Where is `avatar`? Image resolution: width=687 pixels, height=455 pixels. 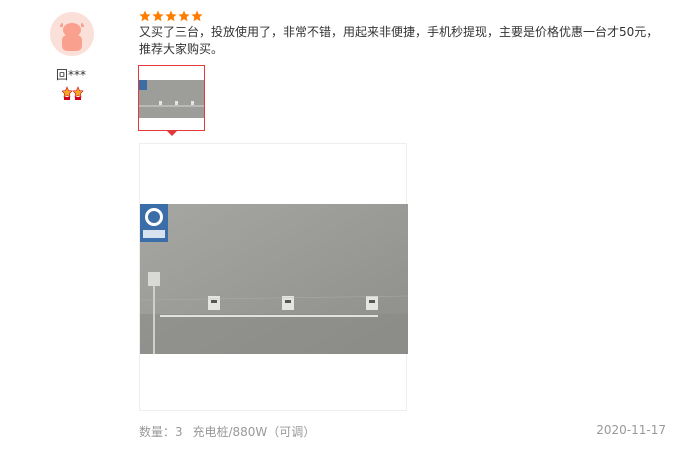
avatar is located at coordinates (72, 34).